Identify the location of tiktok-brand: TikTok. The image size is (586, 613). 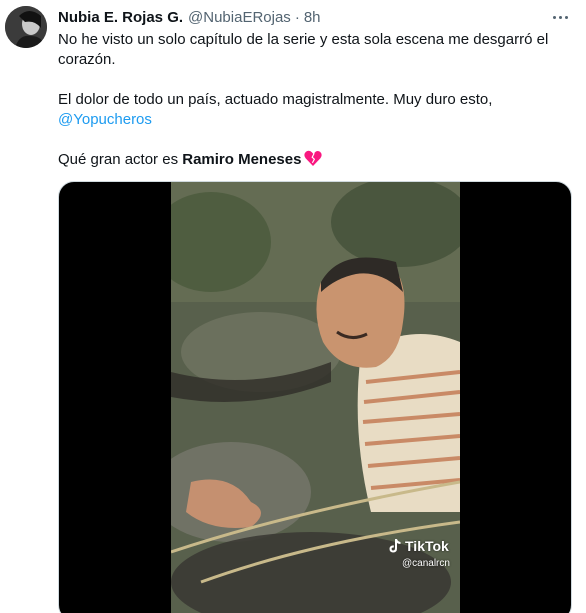
(427, 546).